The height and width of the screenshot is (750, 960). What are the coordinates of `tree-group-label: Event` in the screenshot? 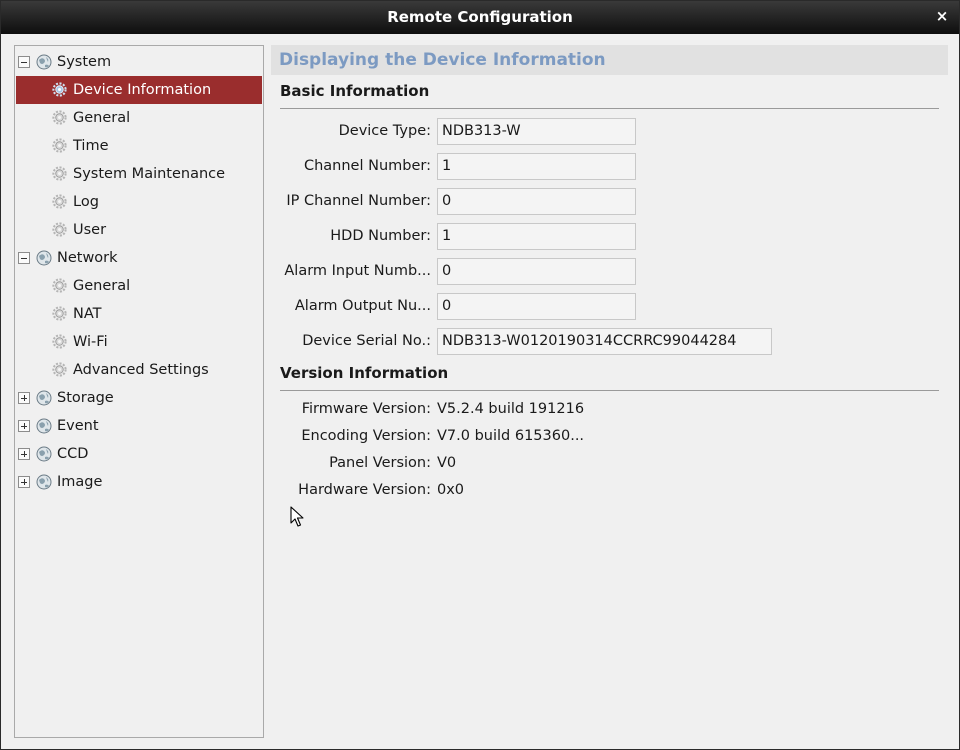 It's located at (78, 426).